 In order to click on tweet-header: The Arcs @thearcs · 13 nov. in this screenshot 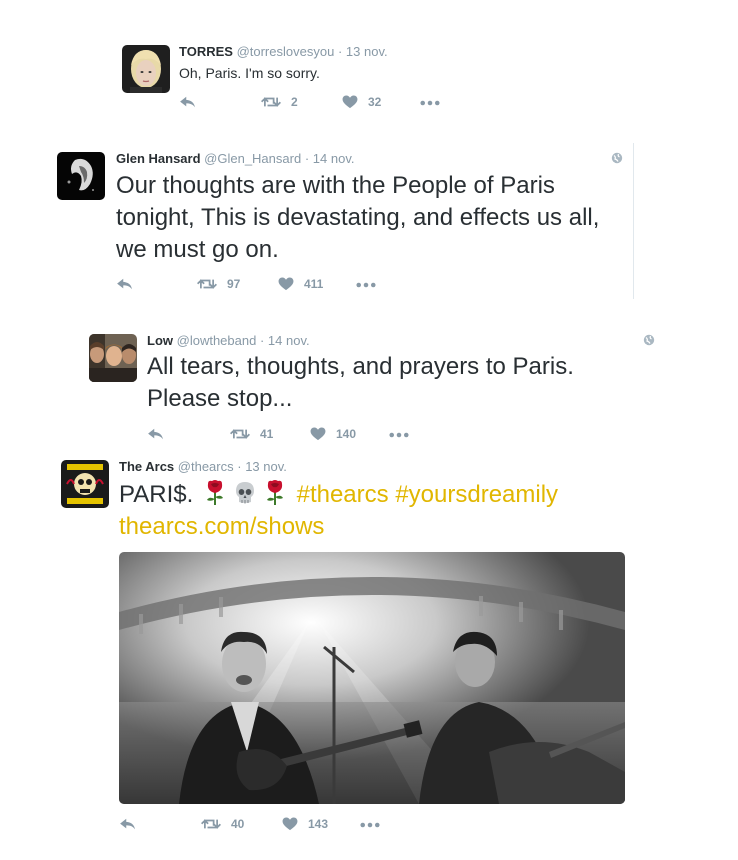, I will do `click(203, 467)`.